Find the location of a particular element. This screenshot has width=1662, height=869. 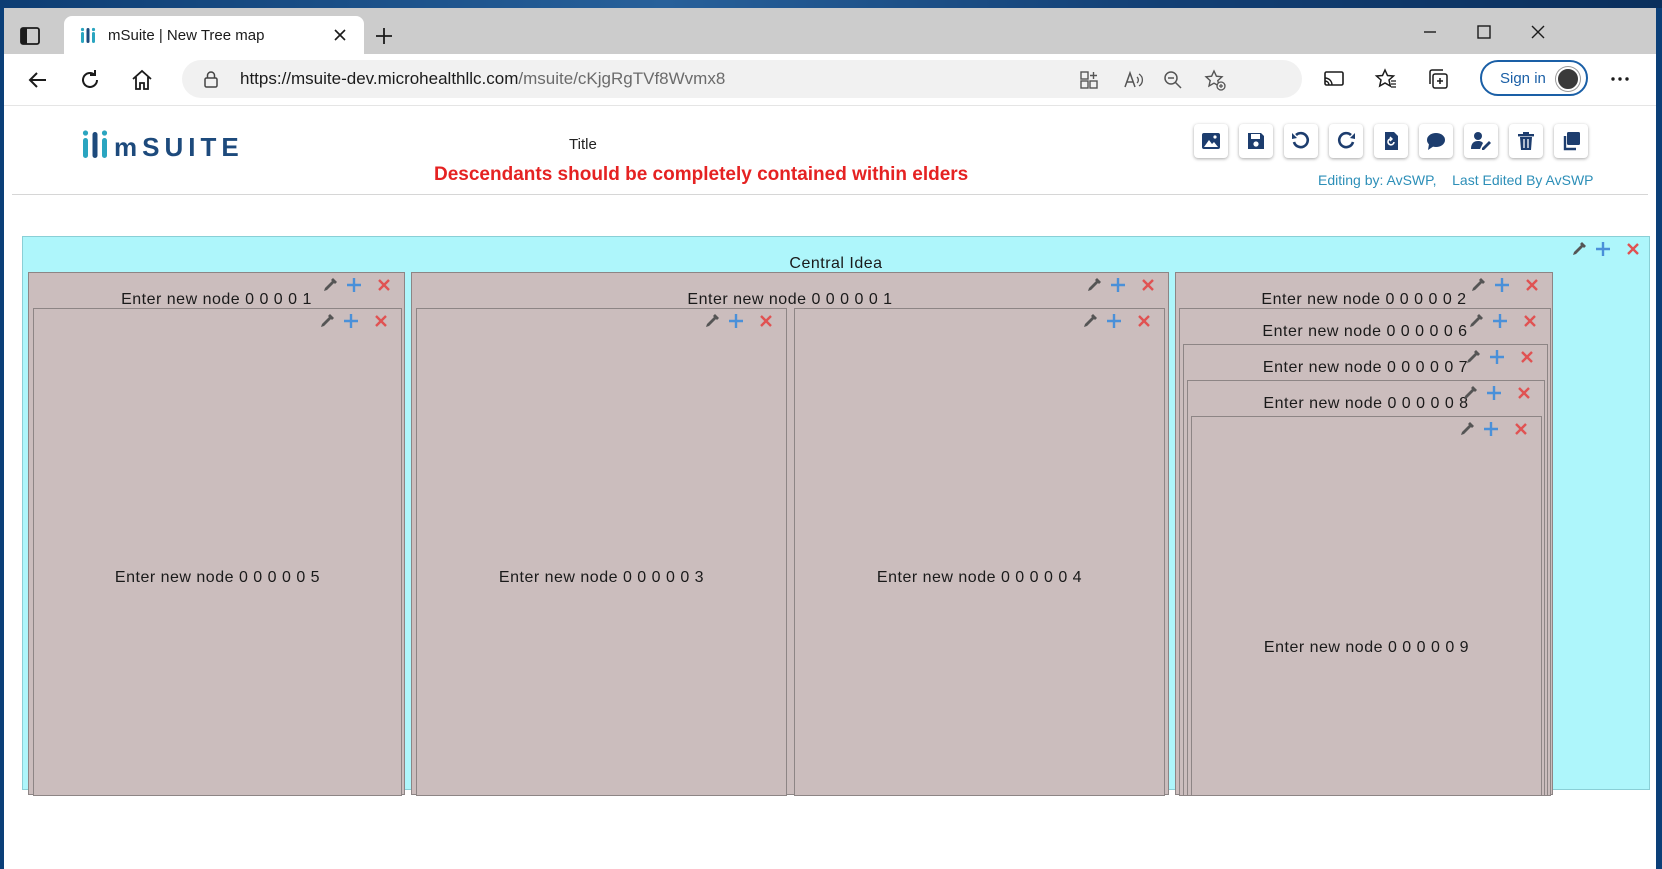

cast-icon is located at coordinates (1334, 79).